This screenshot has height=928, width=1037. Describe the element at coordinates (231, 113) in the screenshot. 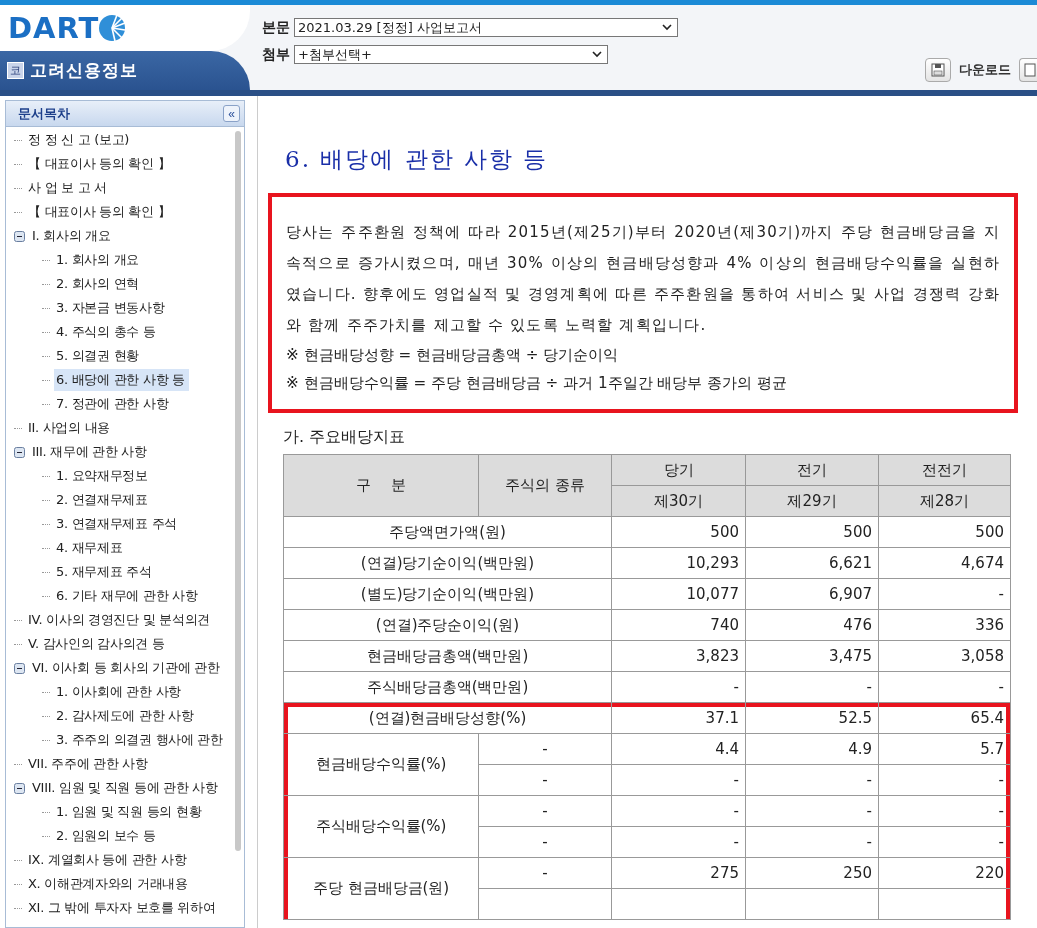

I see `collapse-button: «` at that location.